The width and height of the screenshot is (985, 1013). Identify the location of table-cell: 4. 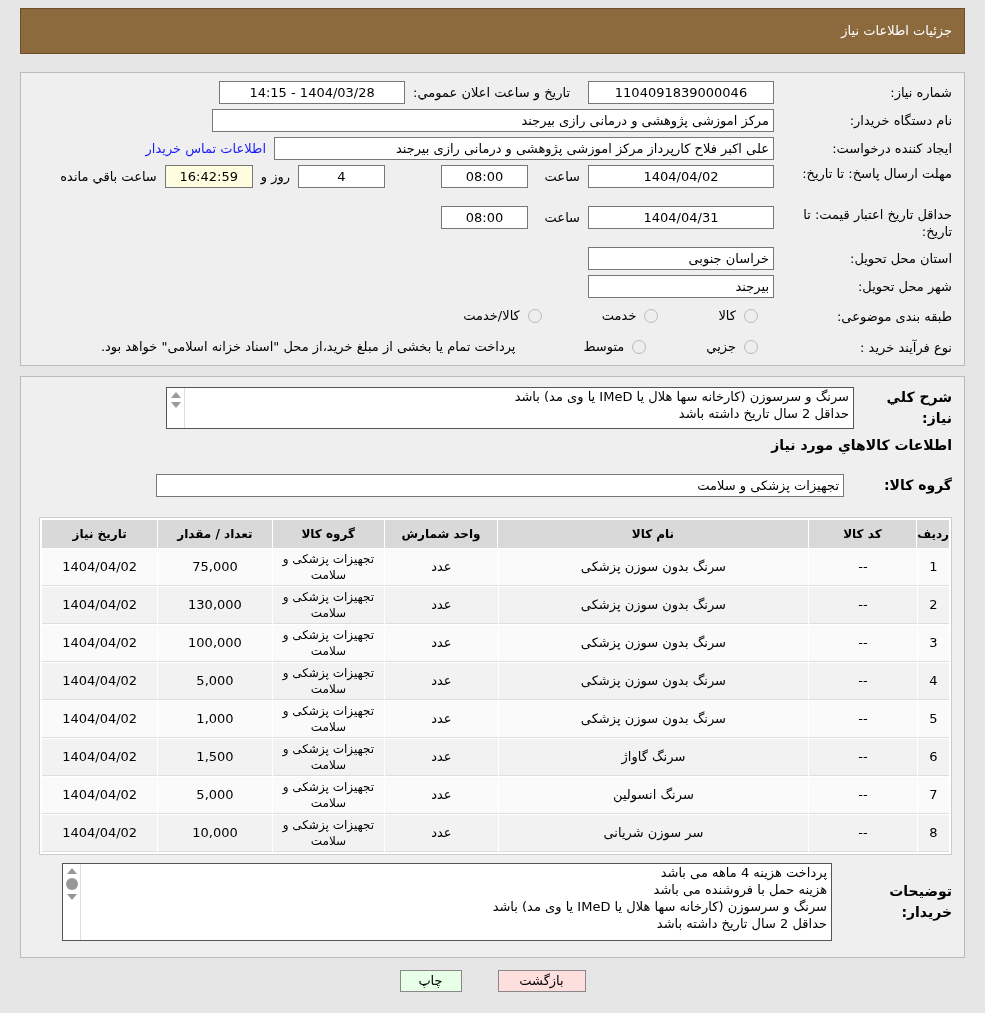
(933, 681).